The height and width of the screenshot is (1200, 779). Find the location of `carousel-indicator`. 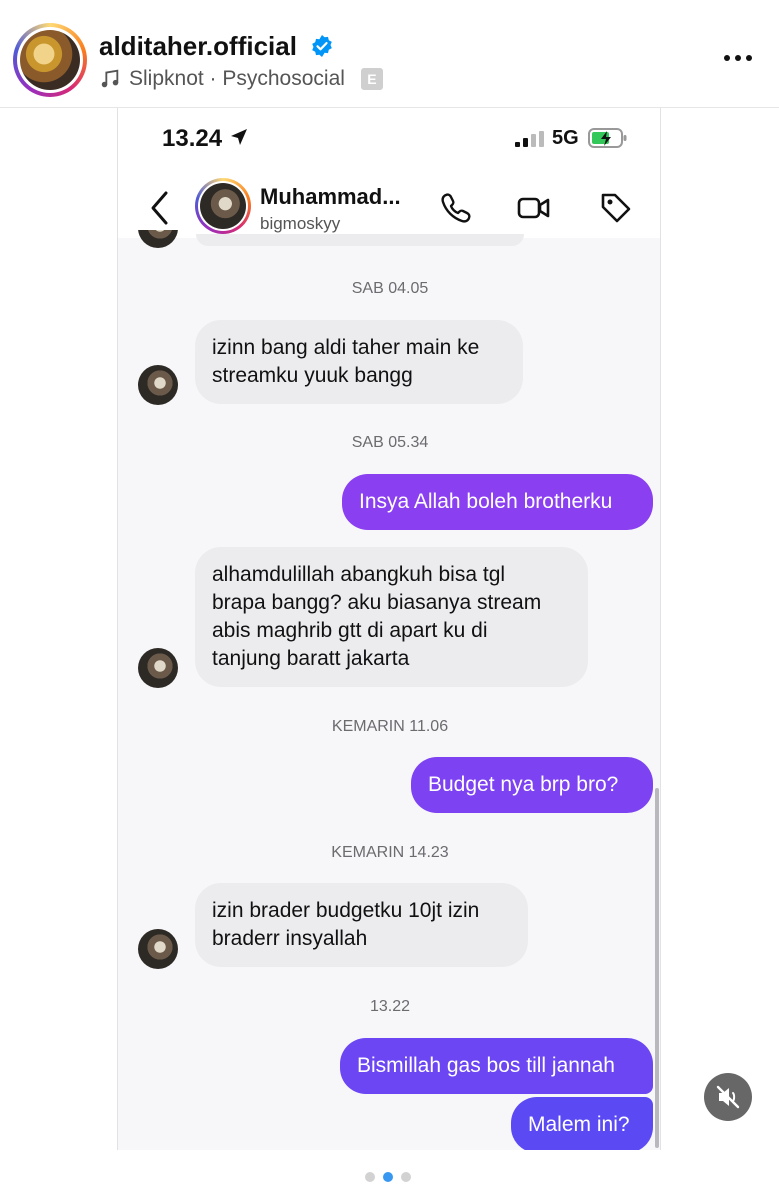

carousel-indicator is located at coordinates (388, 1177).